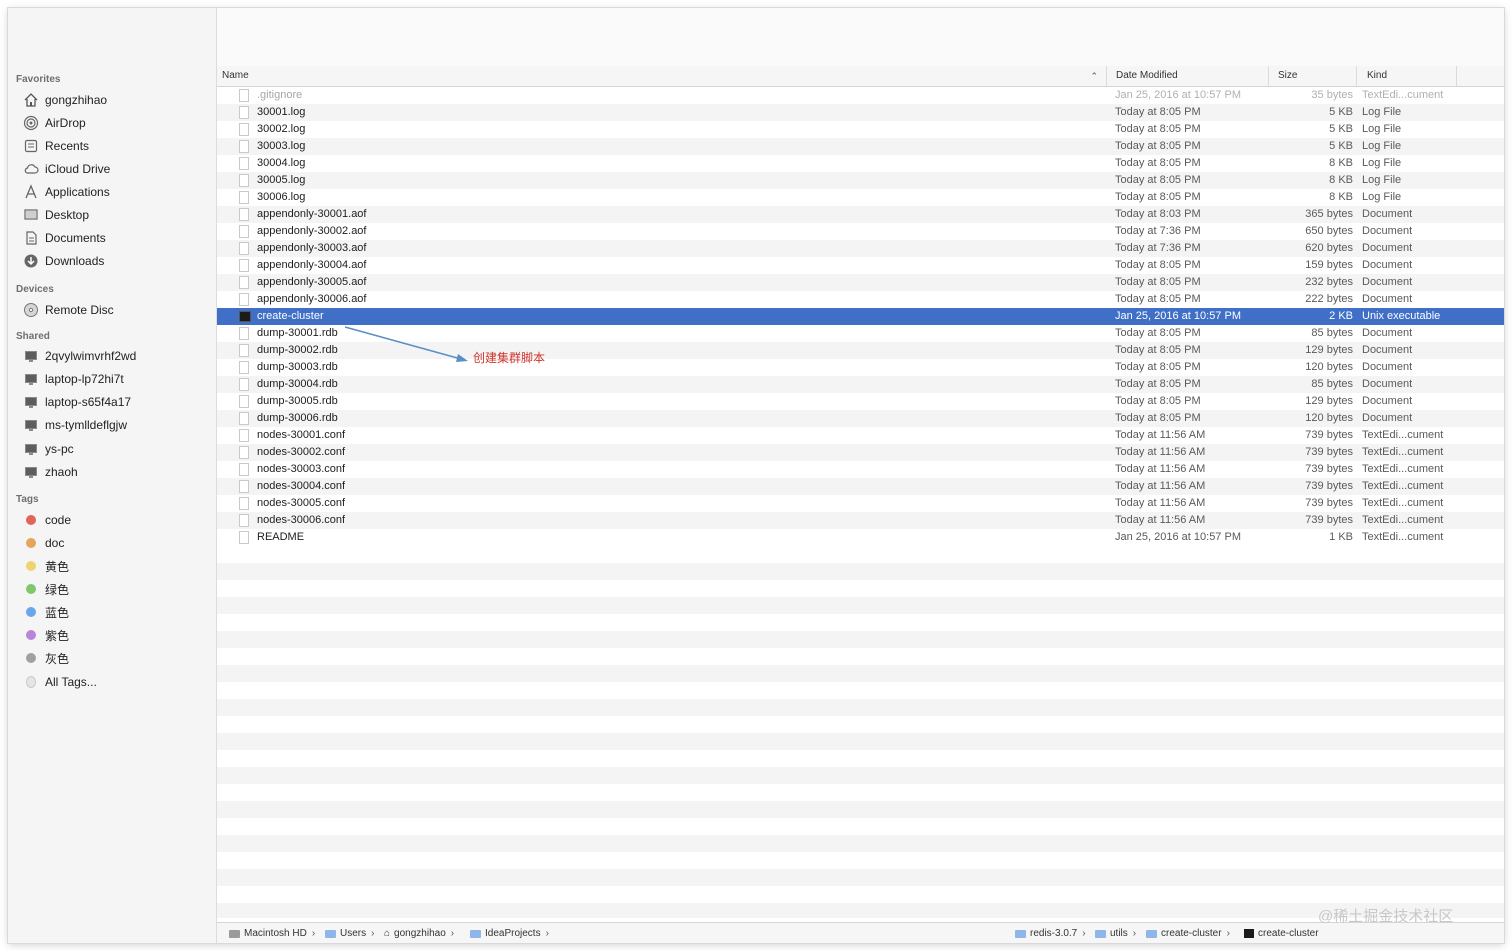 This screenshot has width=1512, height=951. What do you see at coordinates (61, 472) in the screenshot?
I see `sidebar-item-label: zhaoh` at bounding box center [61, 472].